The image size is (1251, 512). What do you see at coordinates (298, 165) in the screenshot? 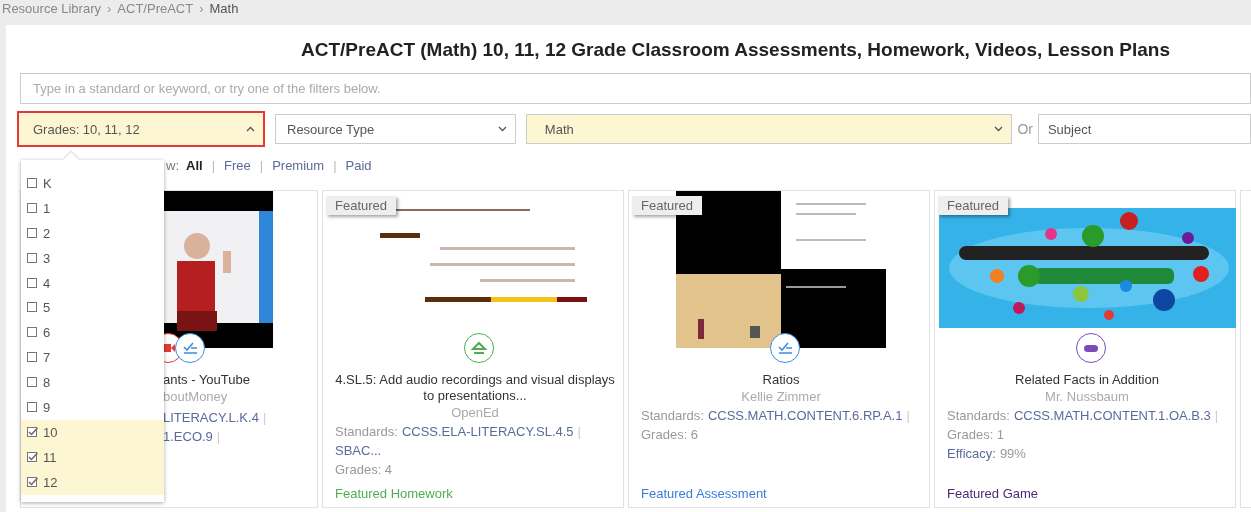
I see `price-filter-link: Premium` at bounding box center [298, 165].